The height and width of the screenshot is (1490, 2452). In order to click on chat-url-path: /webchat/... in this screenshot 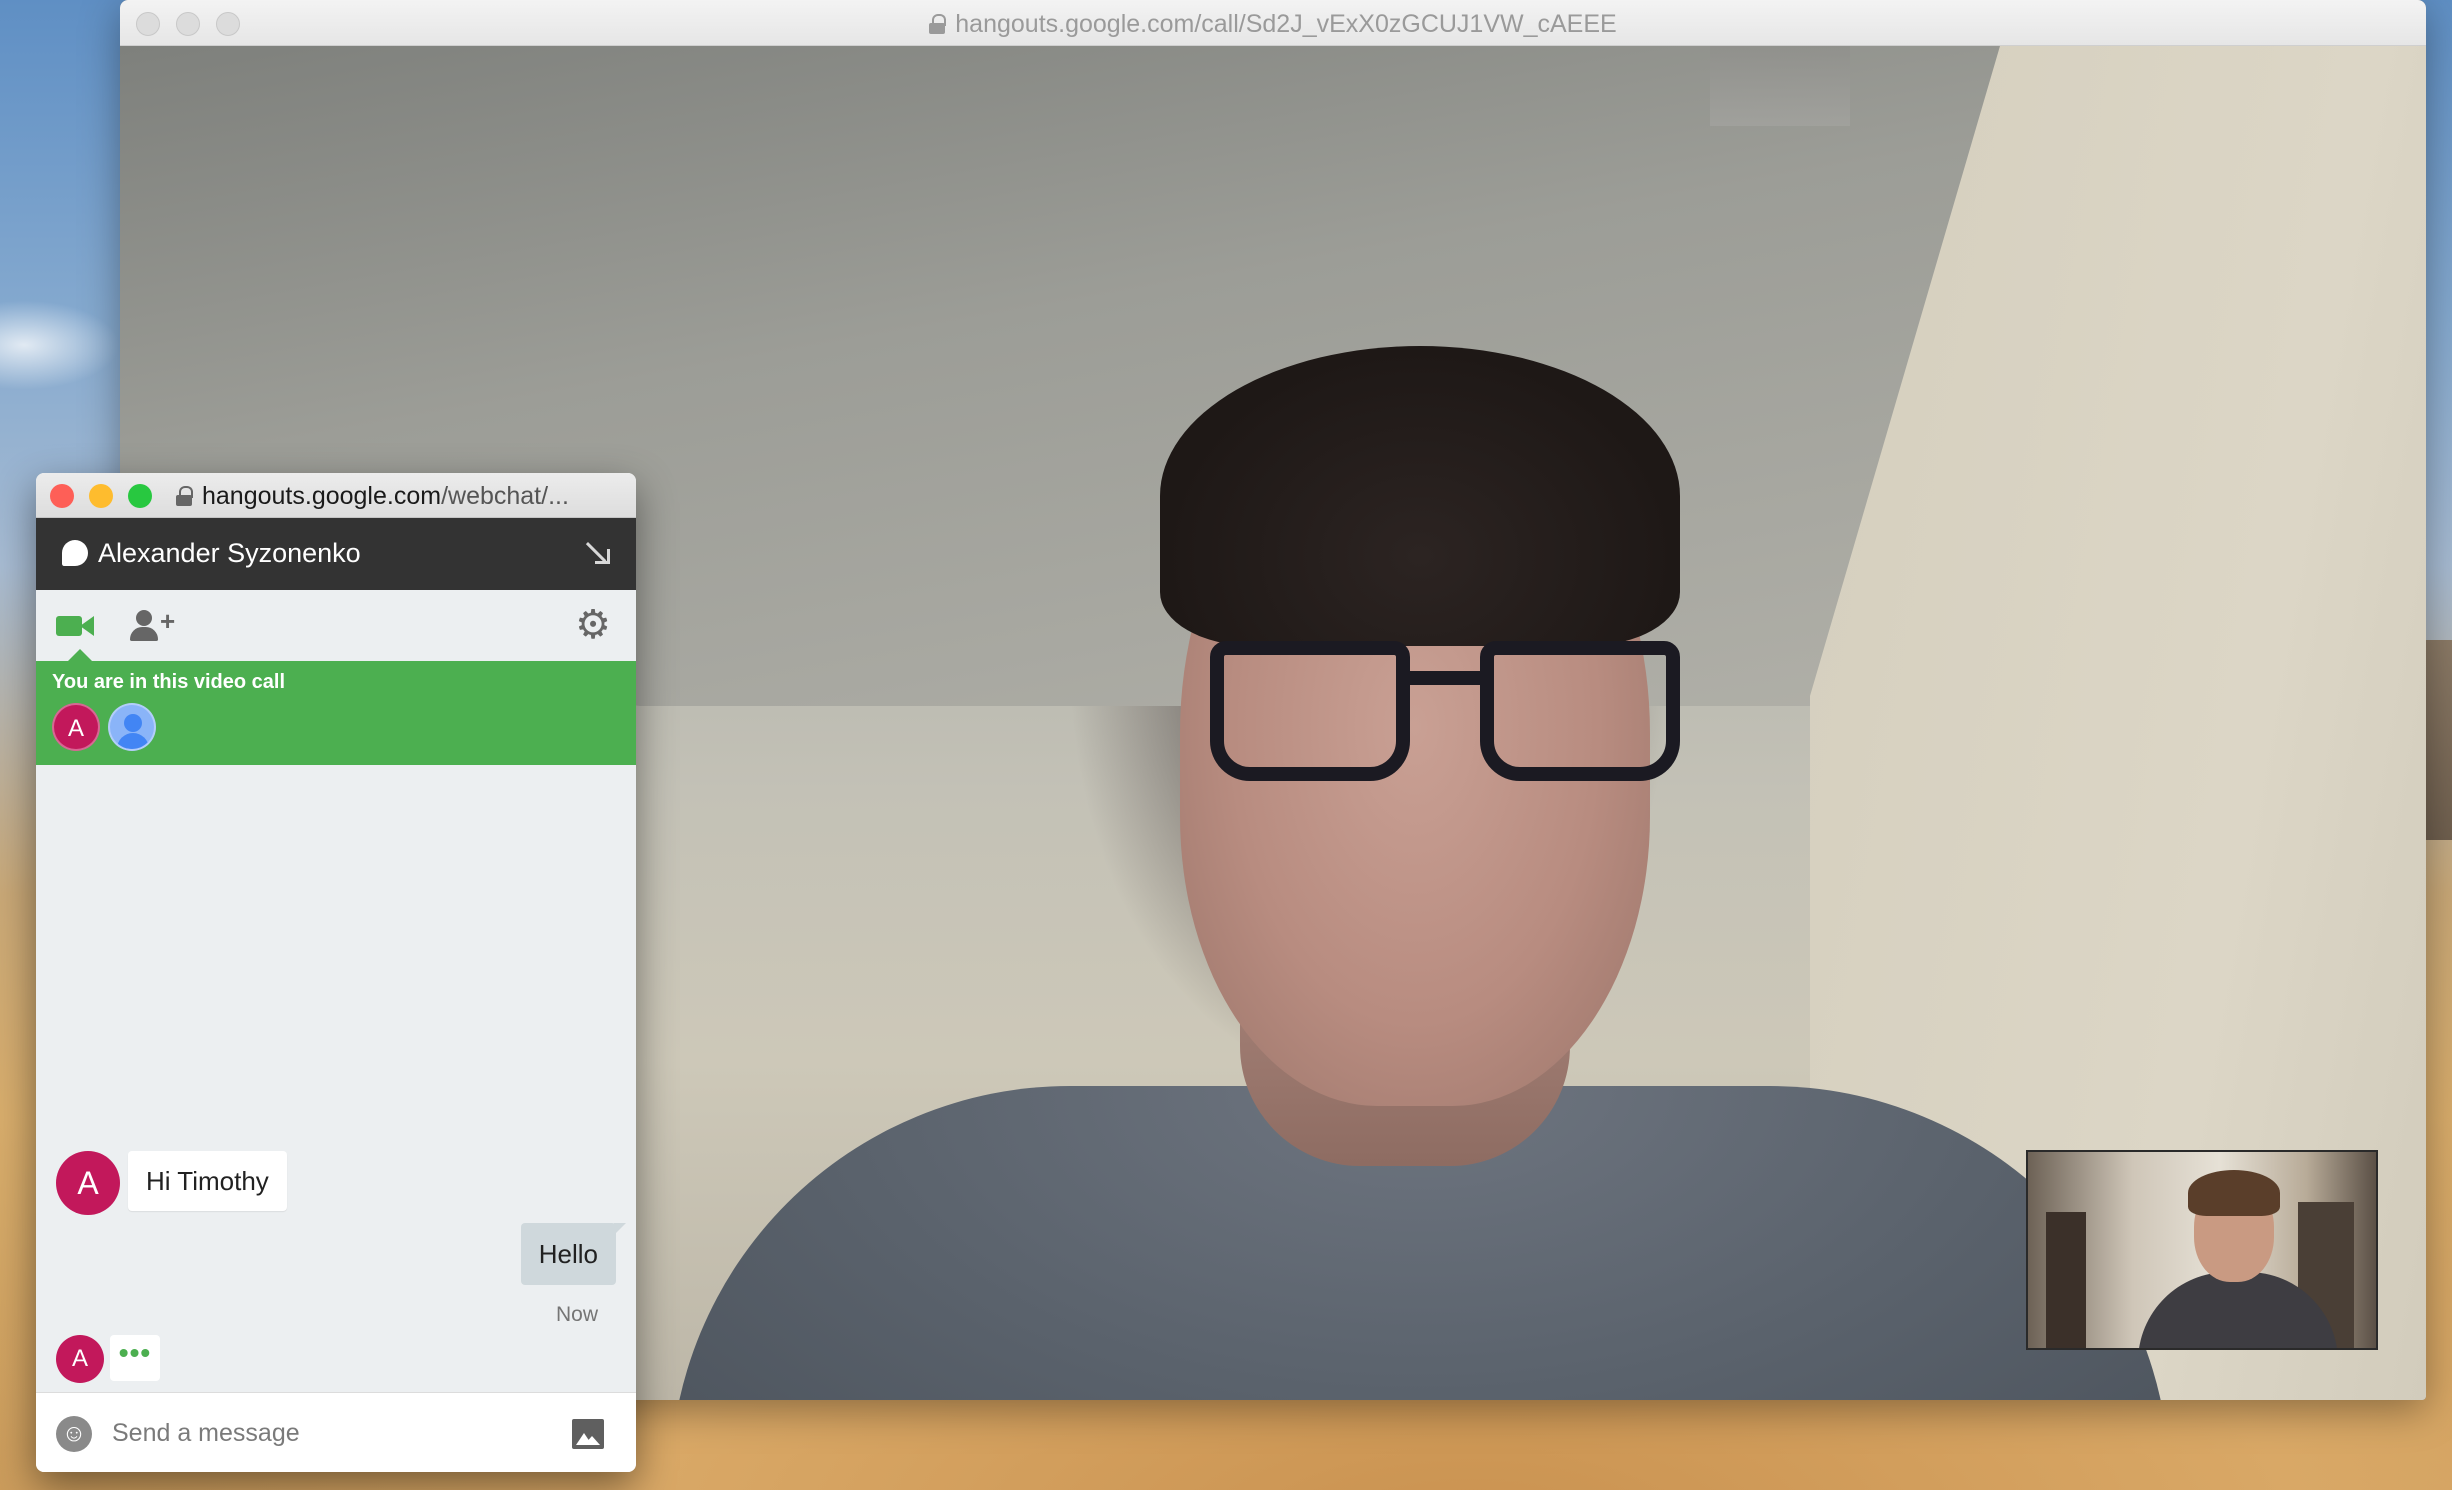, I will do `click(505, 496)`.